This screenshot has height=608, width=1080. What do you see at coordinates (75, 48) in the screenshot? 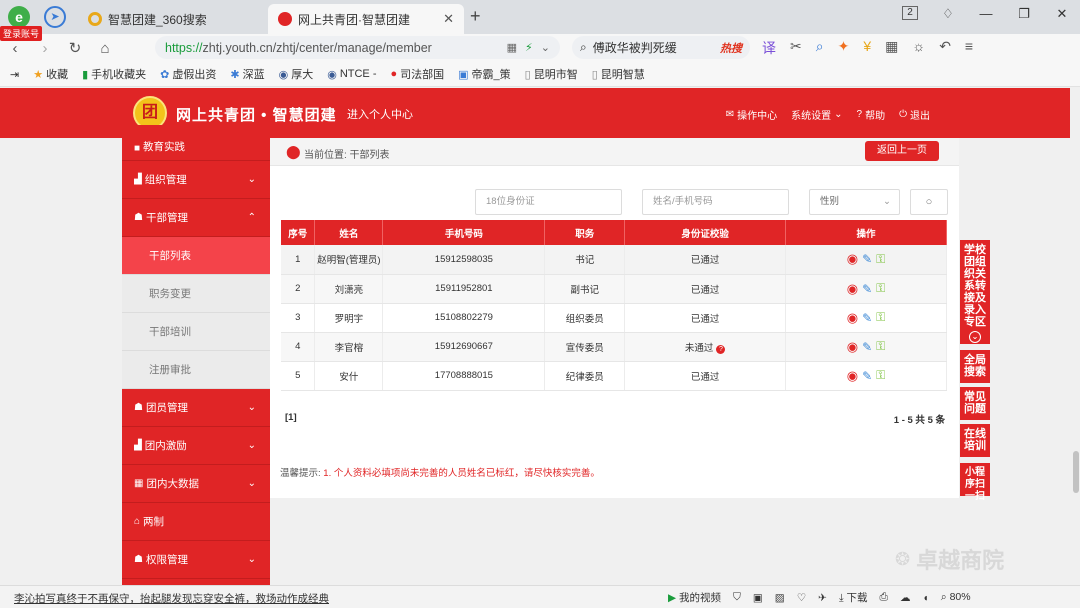
I see `reload-icon: ↻` at bounding box center [75, 48].